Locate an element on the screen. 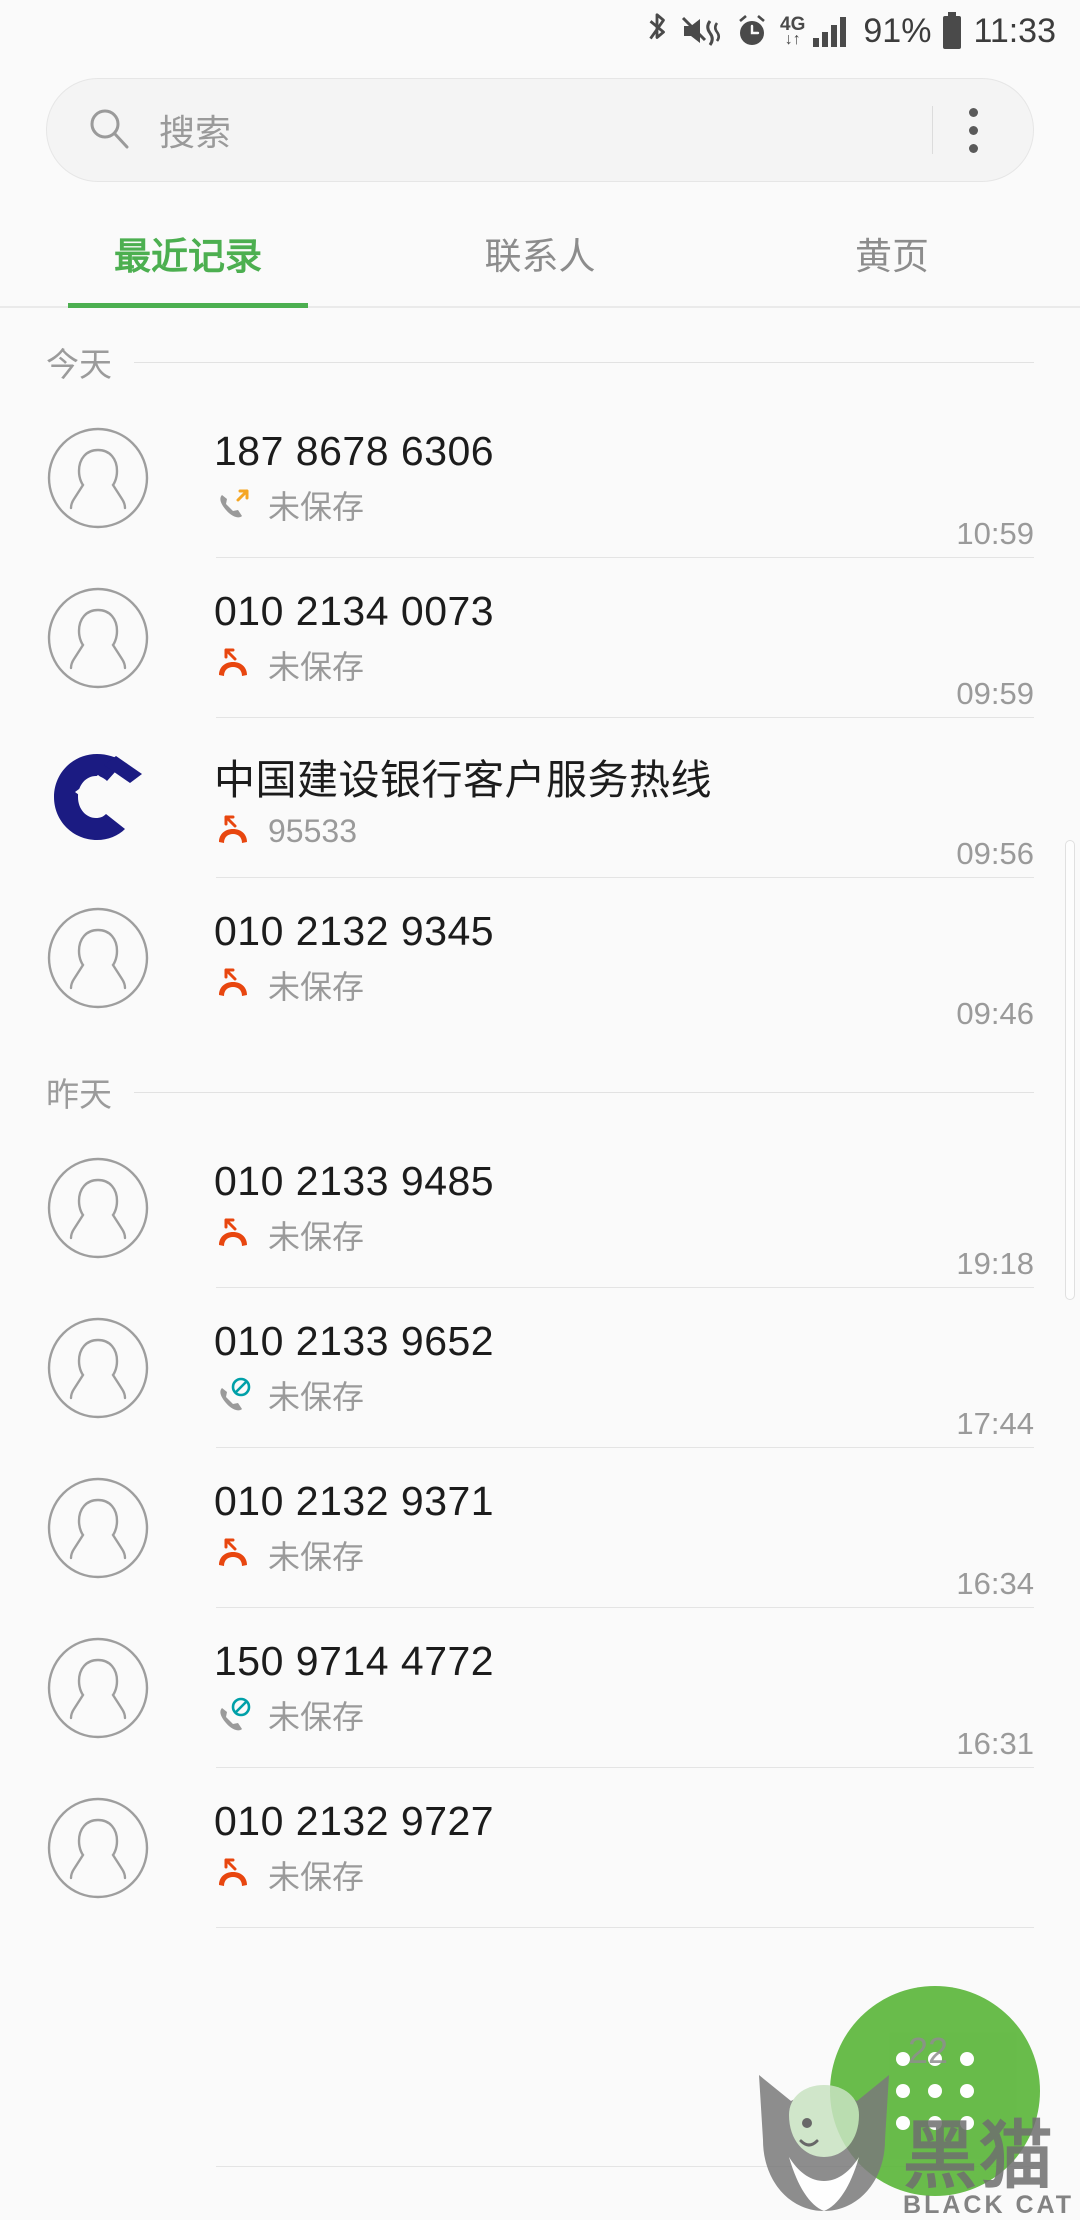 The height and width of the screenshot is (2220, 1080). signal-icon is located at coordinates (832, 31).